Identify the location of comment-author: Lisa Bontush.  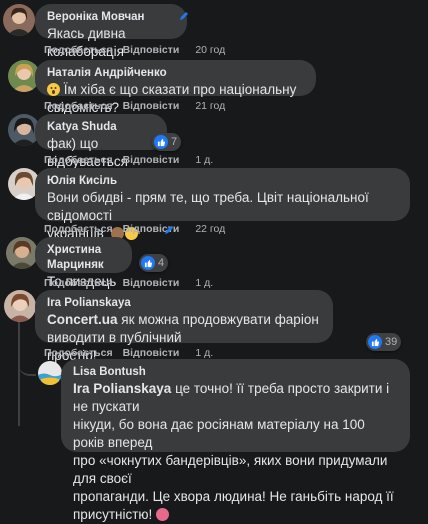
(235, 372).